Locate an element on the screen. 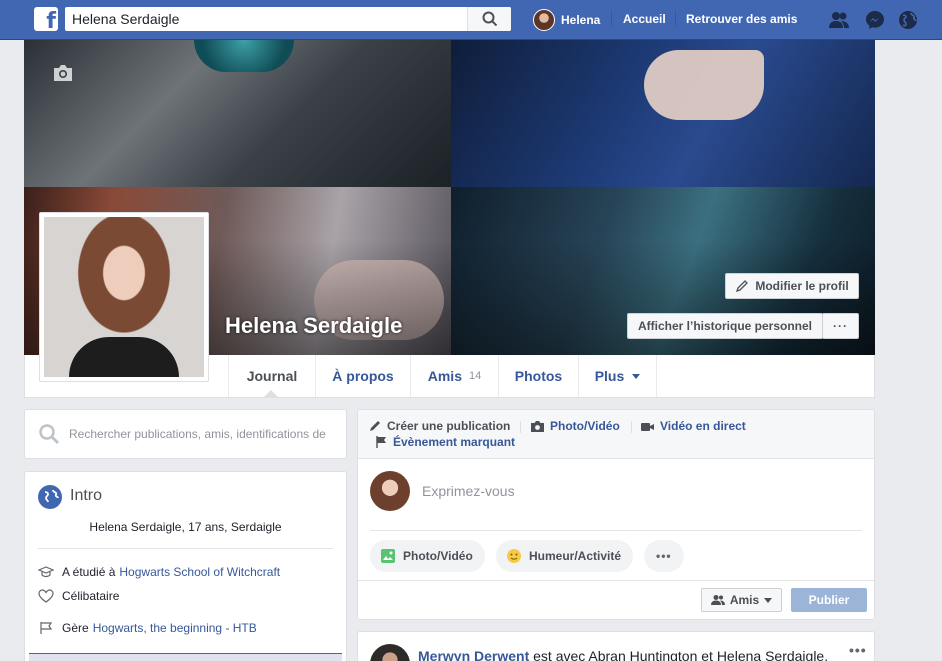  intro-title: Intro is located at coordinates (86, 495).